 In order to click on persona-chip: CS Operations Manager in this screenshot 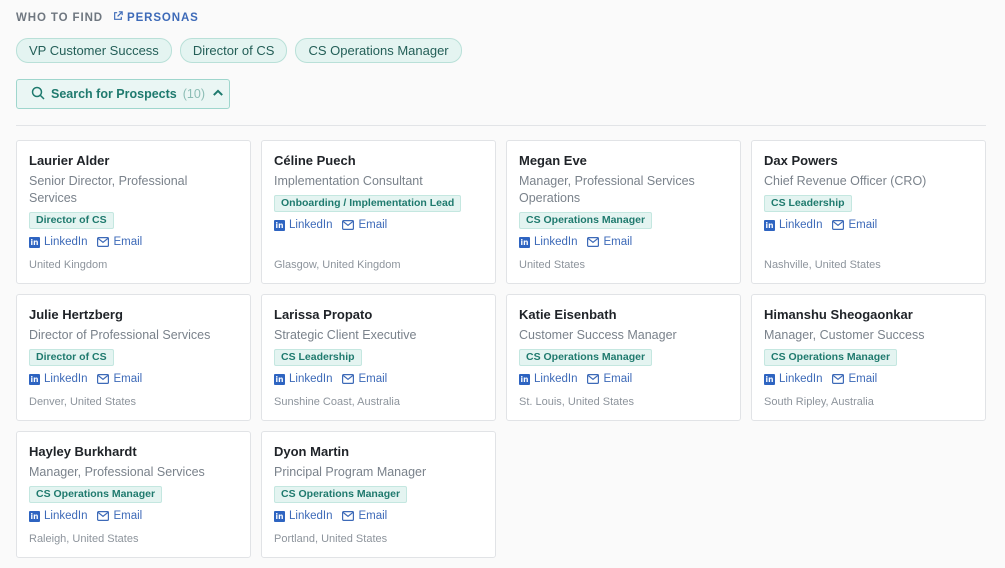, I will do `click(378, 50)`.